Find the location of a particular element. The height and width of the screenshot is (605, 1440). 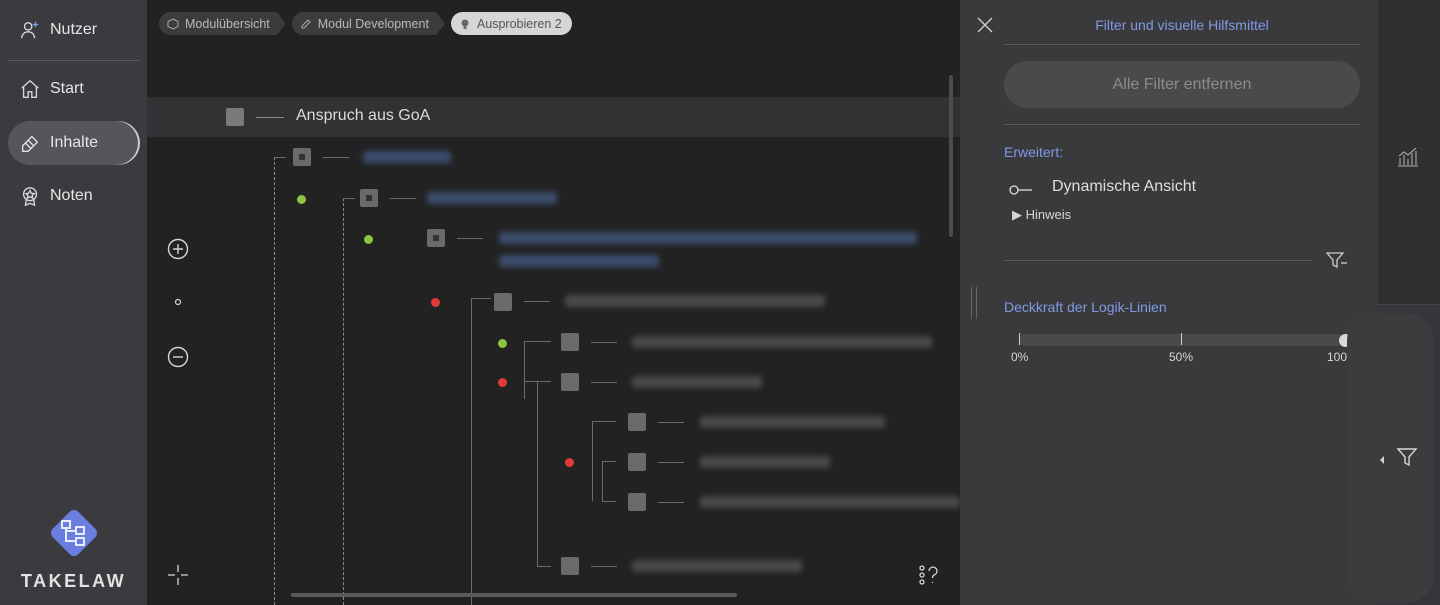

plus-circle-icon is located at coordinates (178, 249).